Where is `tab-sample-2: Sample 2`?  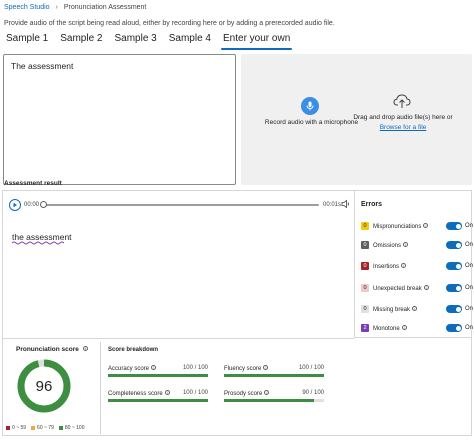
tab-sample-2: Sample 2 is located at coordinates (81, 40).